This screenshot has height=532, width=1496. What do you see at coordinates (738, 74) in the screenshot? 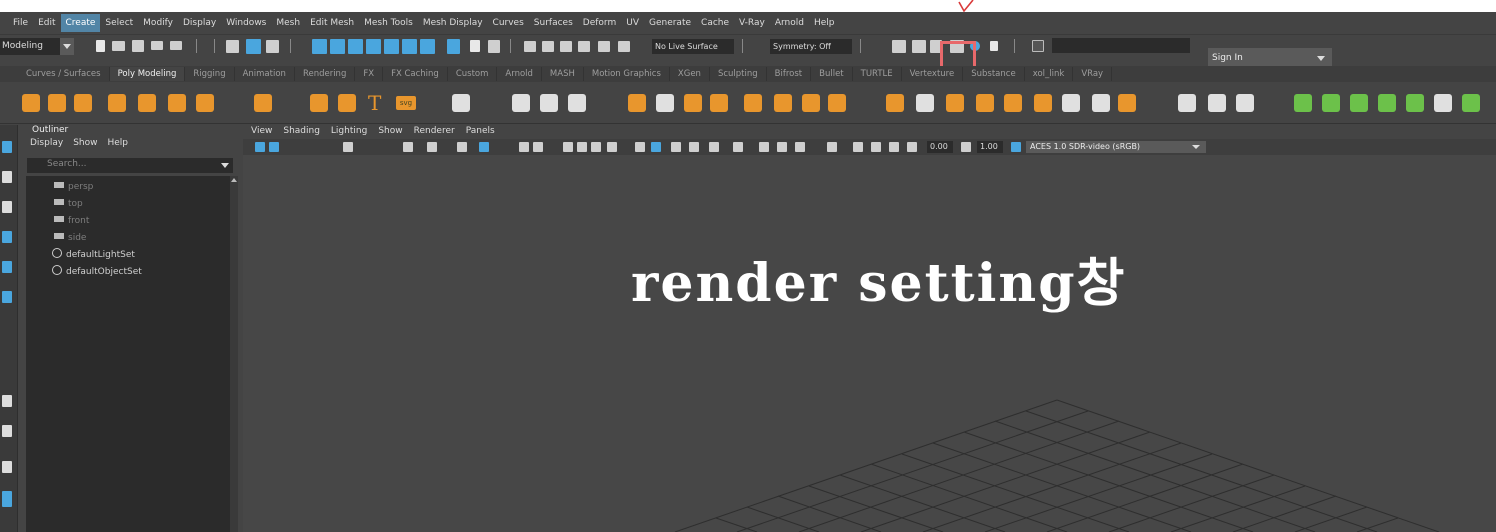
I see `shelf-tab-sculpting: Sculpting` at bounding box center [738, 74].